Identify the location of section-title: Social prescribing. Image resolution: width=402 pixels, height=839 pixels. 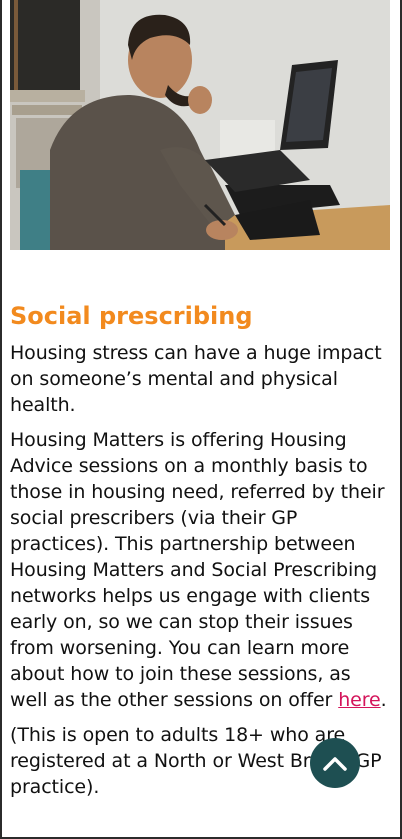
(131, 316).